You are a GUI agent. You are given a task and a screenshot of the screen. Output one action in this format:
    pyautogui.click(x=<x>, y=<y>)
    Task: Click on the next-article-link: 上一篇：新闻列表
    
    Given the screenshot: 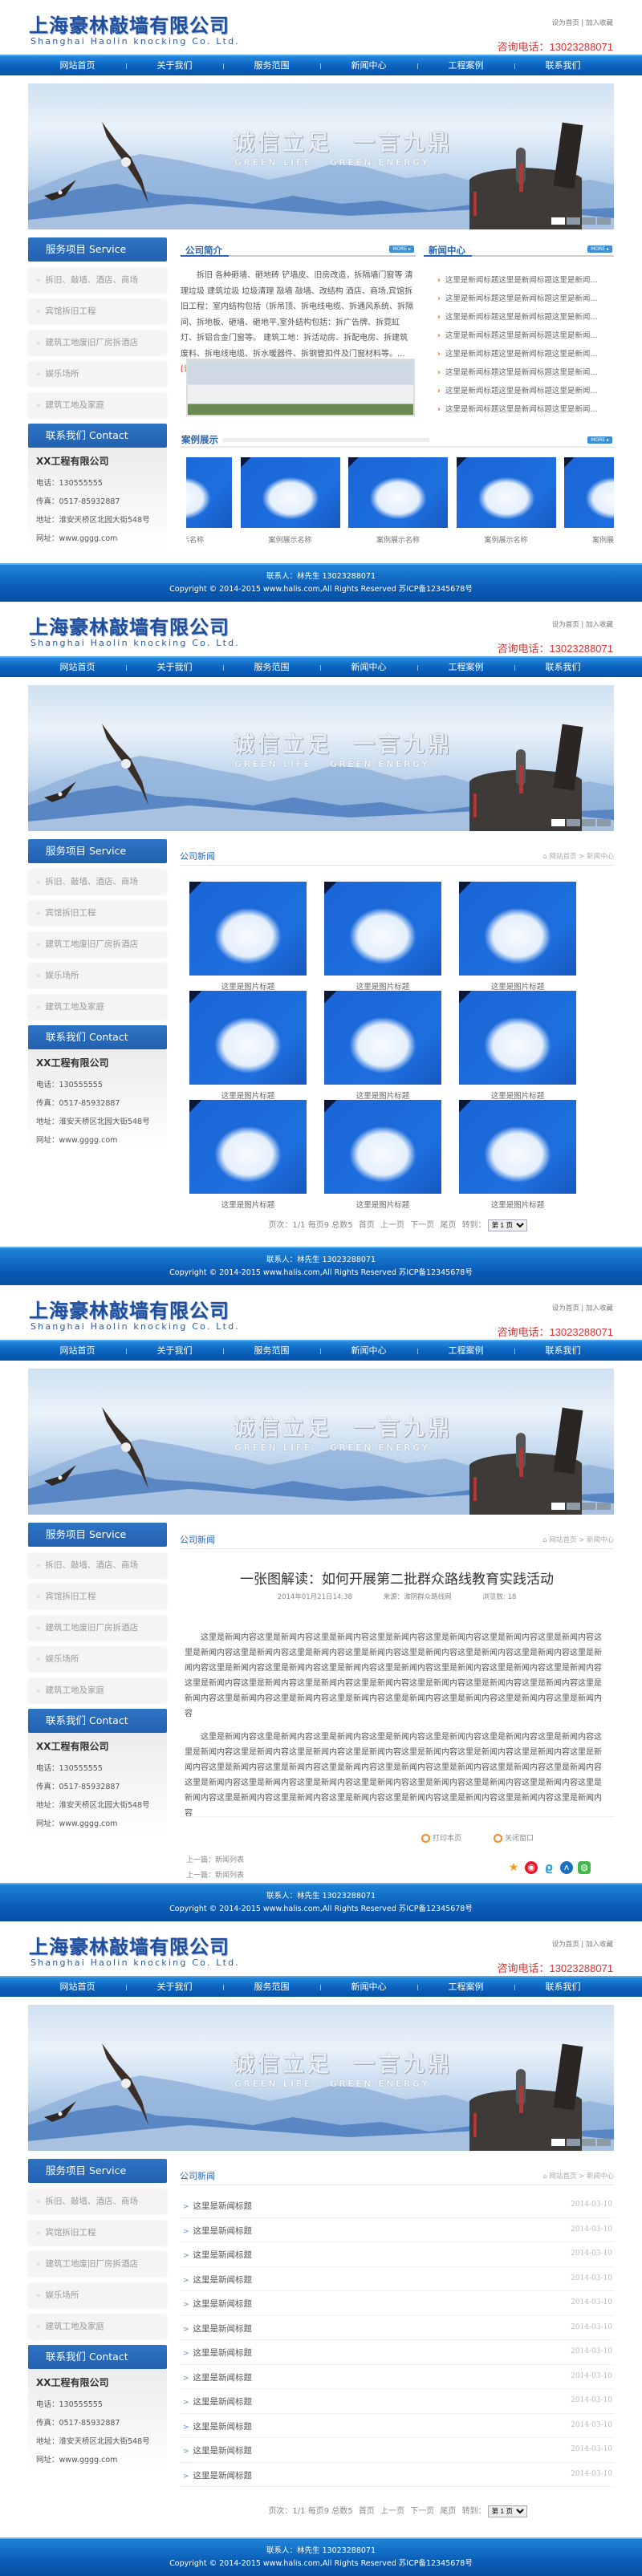 What is the action you would take?
    pyautogui.click(x=215, y=1874)
    